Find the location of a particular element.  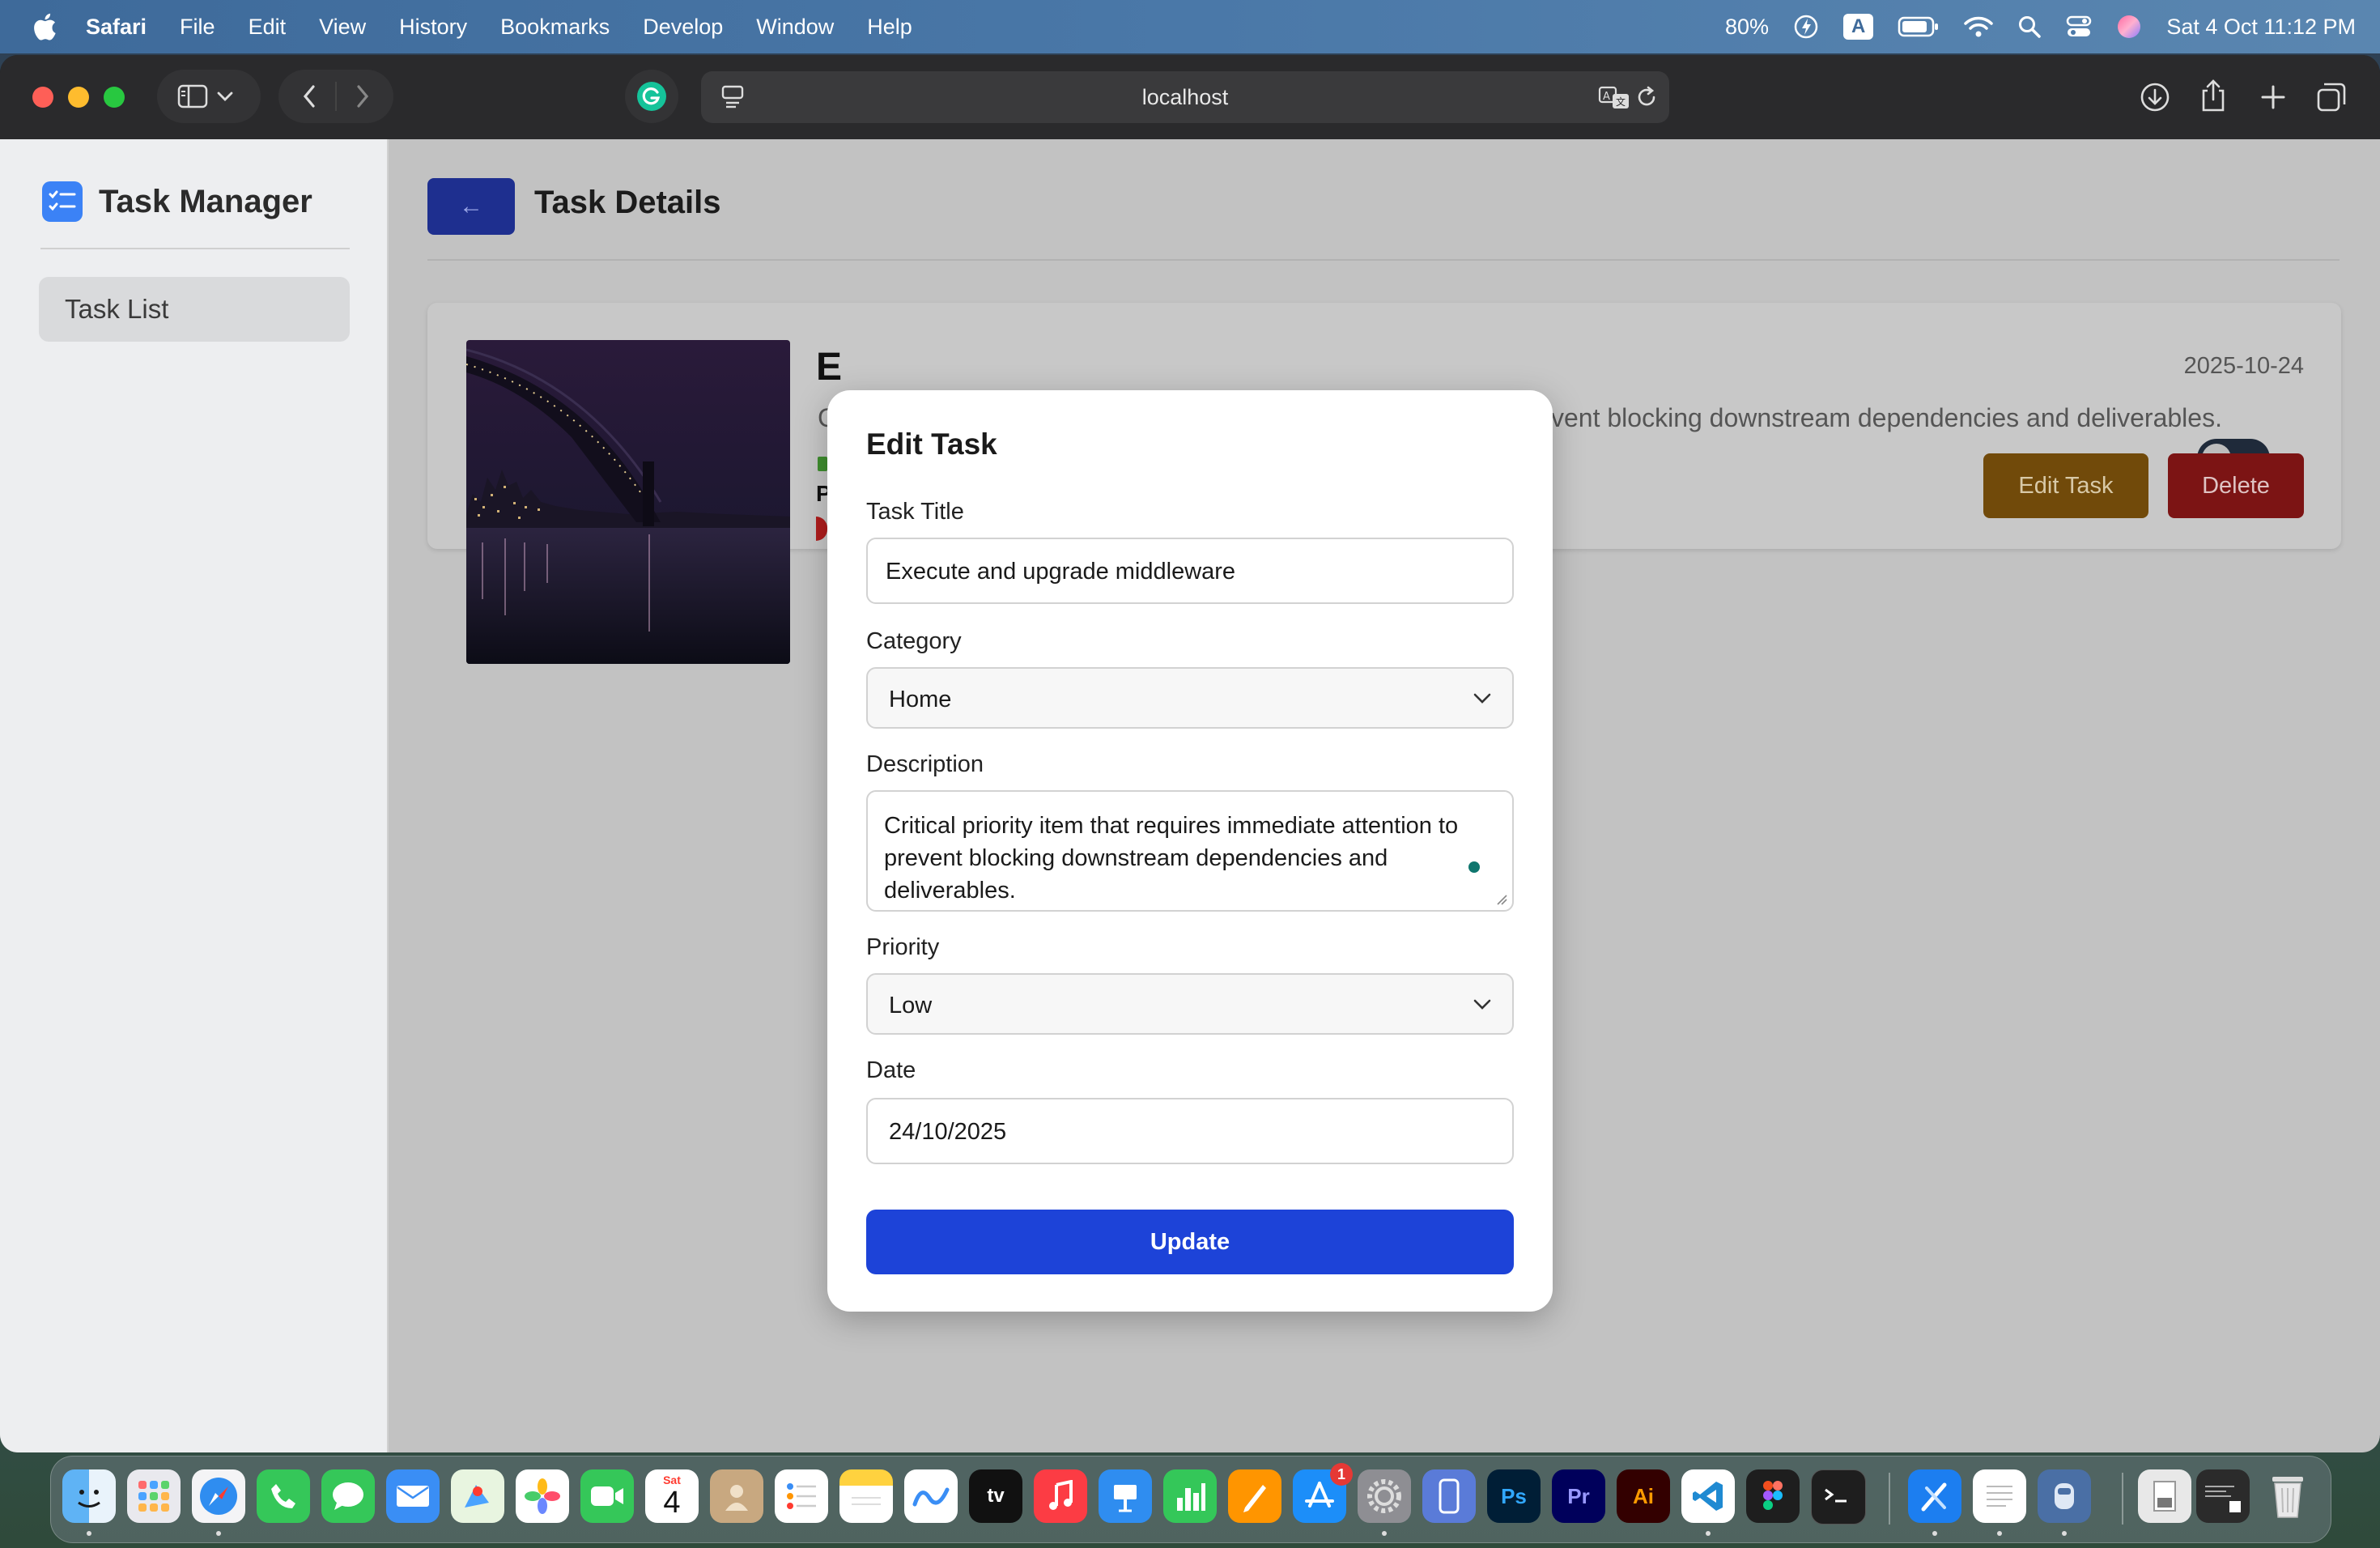

launchpad-icon is located at coordinates (154, 1496).